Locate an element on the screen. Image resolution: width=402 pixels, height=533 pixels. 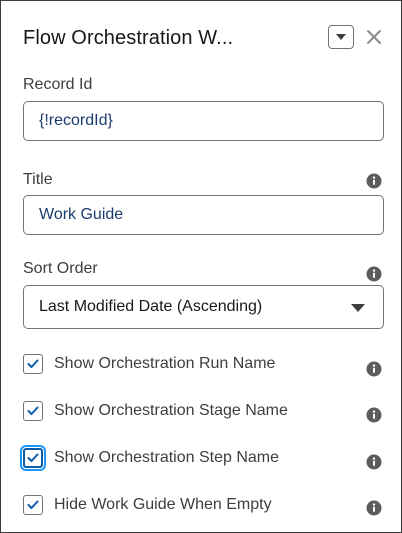
show-run-name-checkbox is located at coordinates (33, 364).